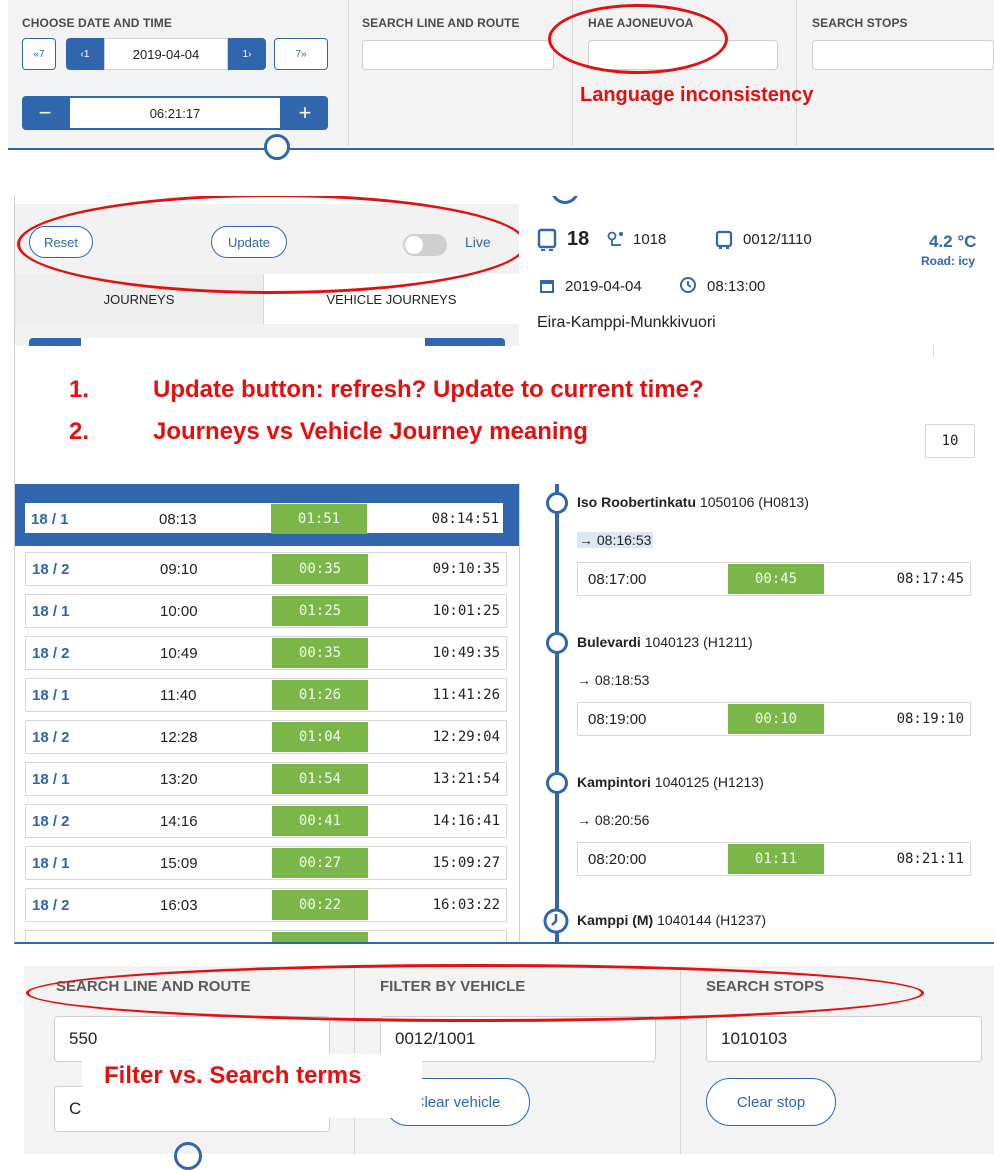 Image resolution: width=994 pixels, height=1170 pixels. Describe the element at coordinates (320, 937) in the screenshot. I see `journey-diff` at that location.